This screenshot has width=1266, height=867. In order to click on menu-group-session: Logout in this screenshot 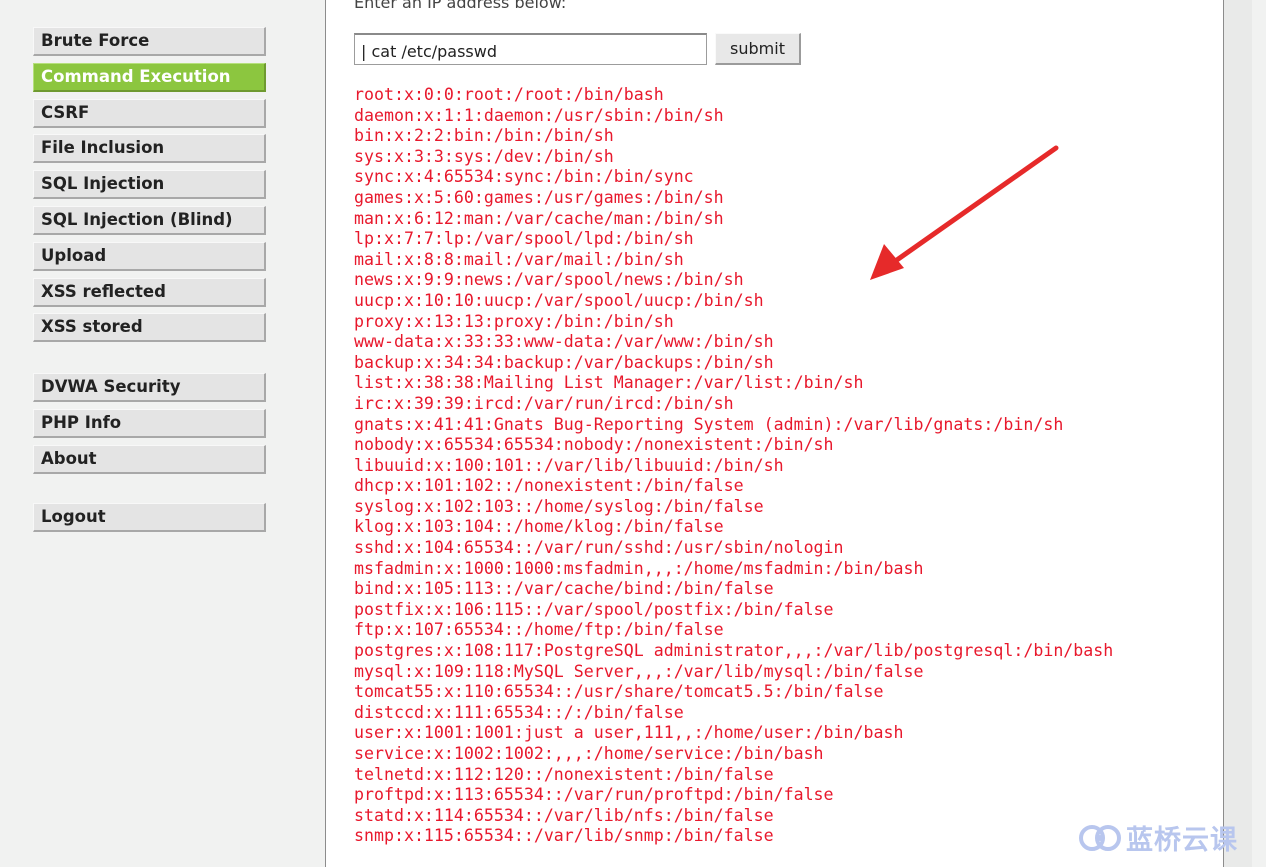, I will do `click(149, 521)`.